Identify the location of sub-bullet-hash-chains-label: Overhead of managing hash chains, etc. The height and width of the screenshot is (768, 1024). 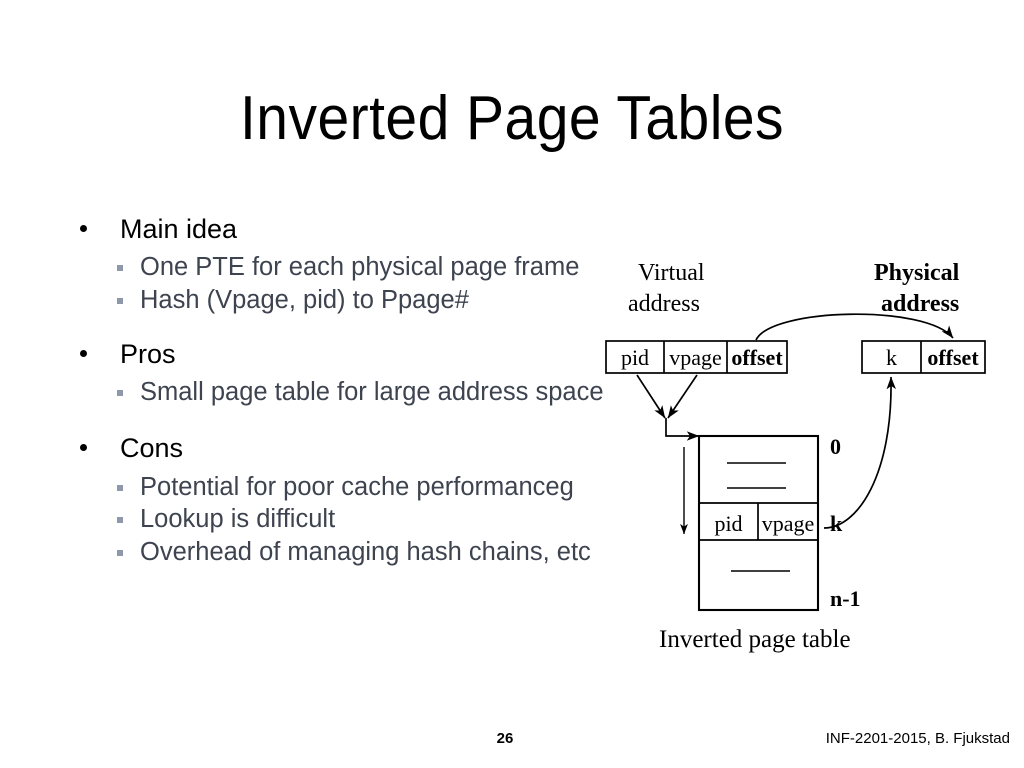
(365, 551).